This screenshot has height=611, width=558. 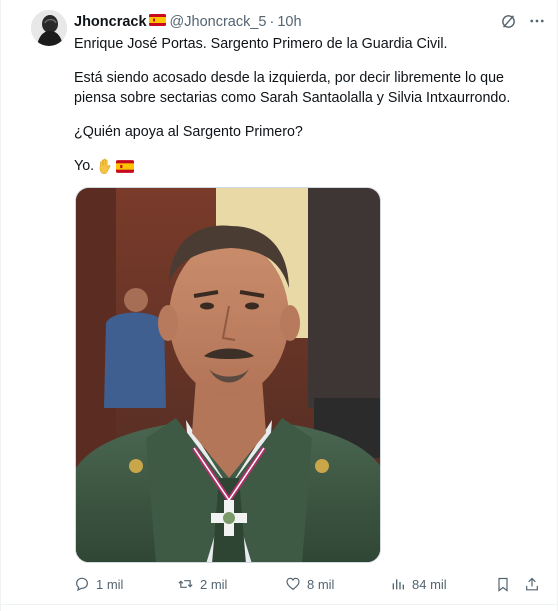 I want to click on views-count: 84 mil, so click(x=429, y=584).